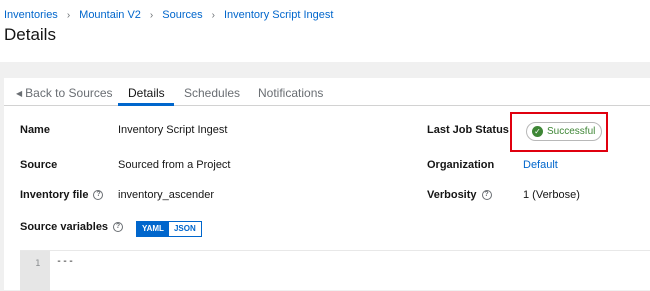 The height and width of the screenshot is (291, 650). I want to click on inventory-file-label-text: Inventory file, so click(54, 195).